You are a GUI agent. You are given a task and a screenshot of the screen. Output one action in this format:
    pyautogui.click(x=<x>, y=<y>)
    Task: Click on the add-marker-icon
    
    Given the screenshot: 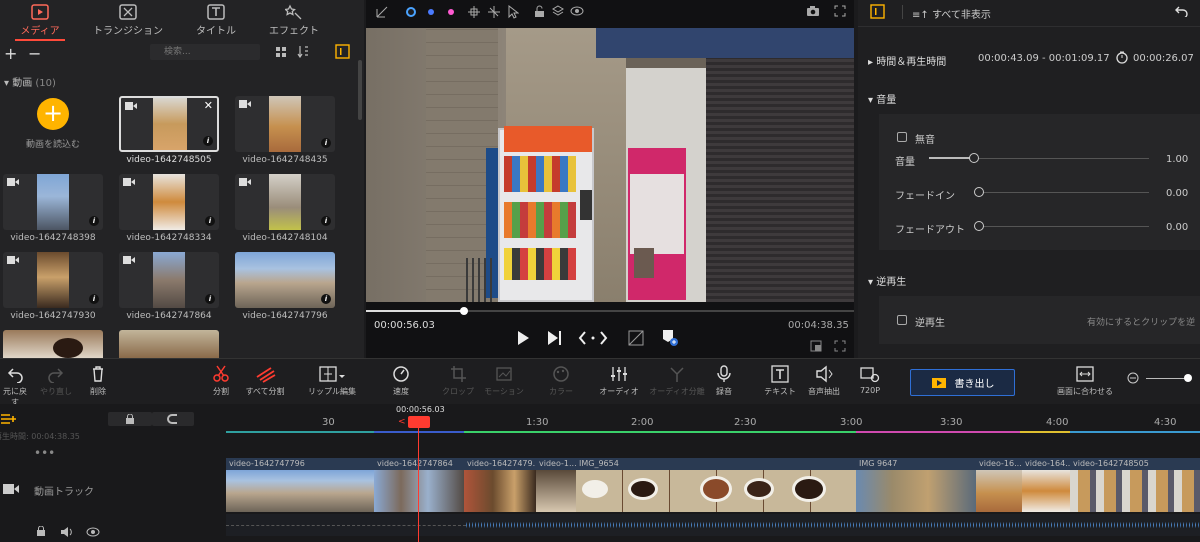 What is the action you would take?
    pyautogui.click(x=669, y=337)
    